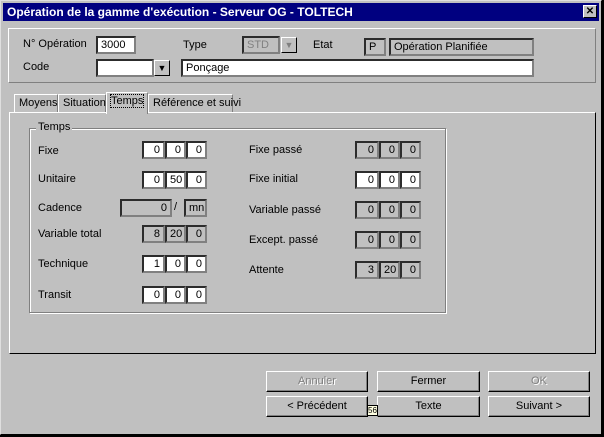 The width and height of the screenshot is (604, 437). Describe the element at coordinates (194, 103) in the screenshot. I see `tab-reference-et-suivi: Référence et suivi` at that location.